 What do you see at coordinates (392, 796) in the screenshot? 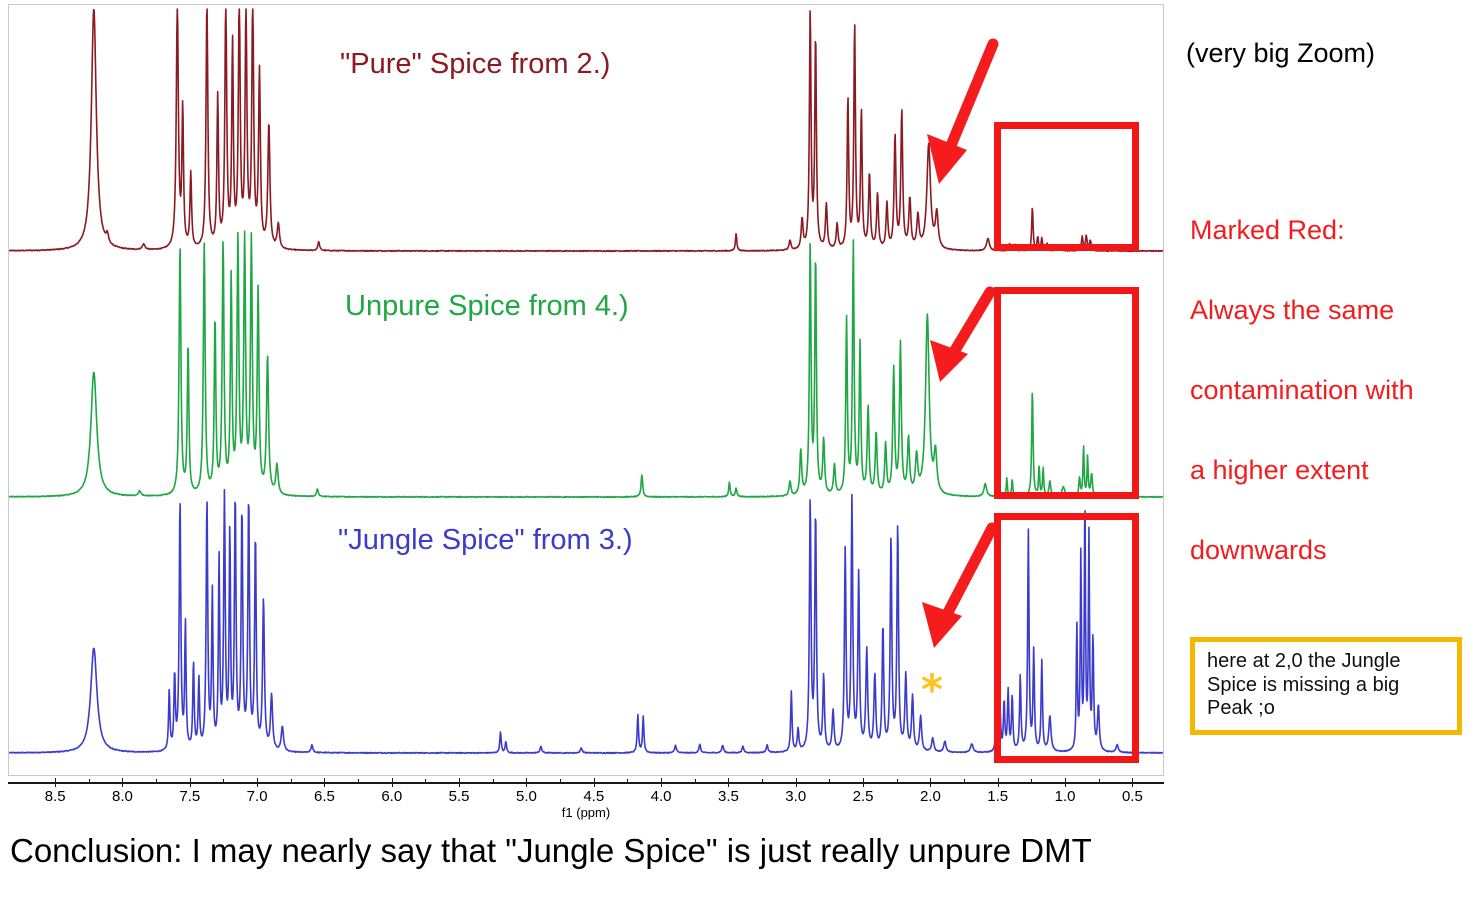
I see `x-tick-label: 6.0` at bounding box center [392, 796].